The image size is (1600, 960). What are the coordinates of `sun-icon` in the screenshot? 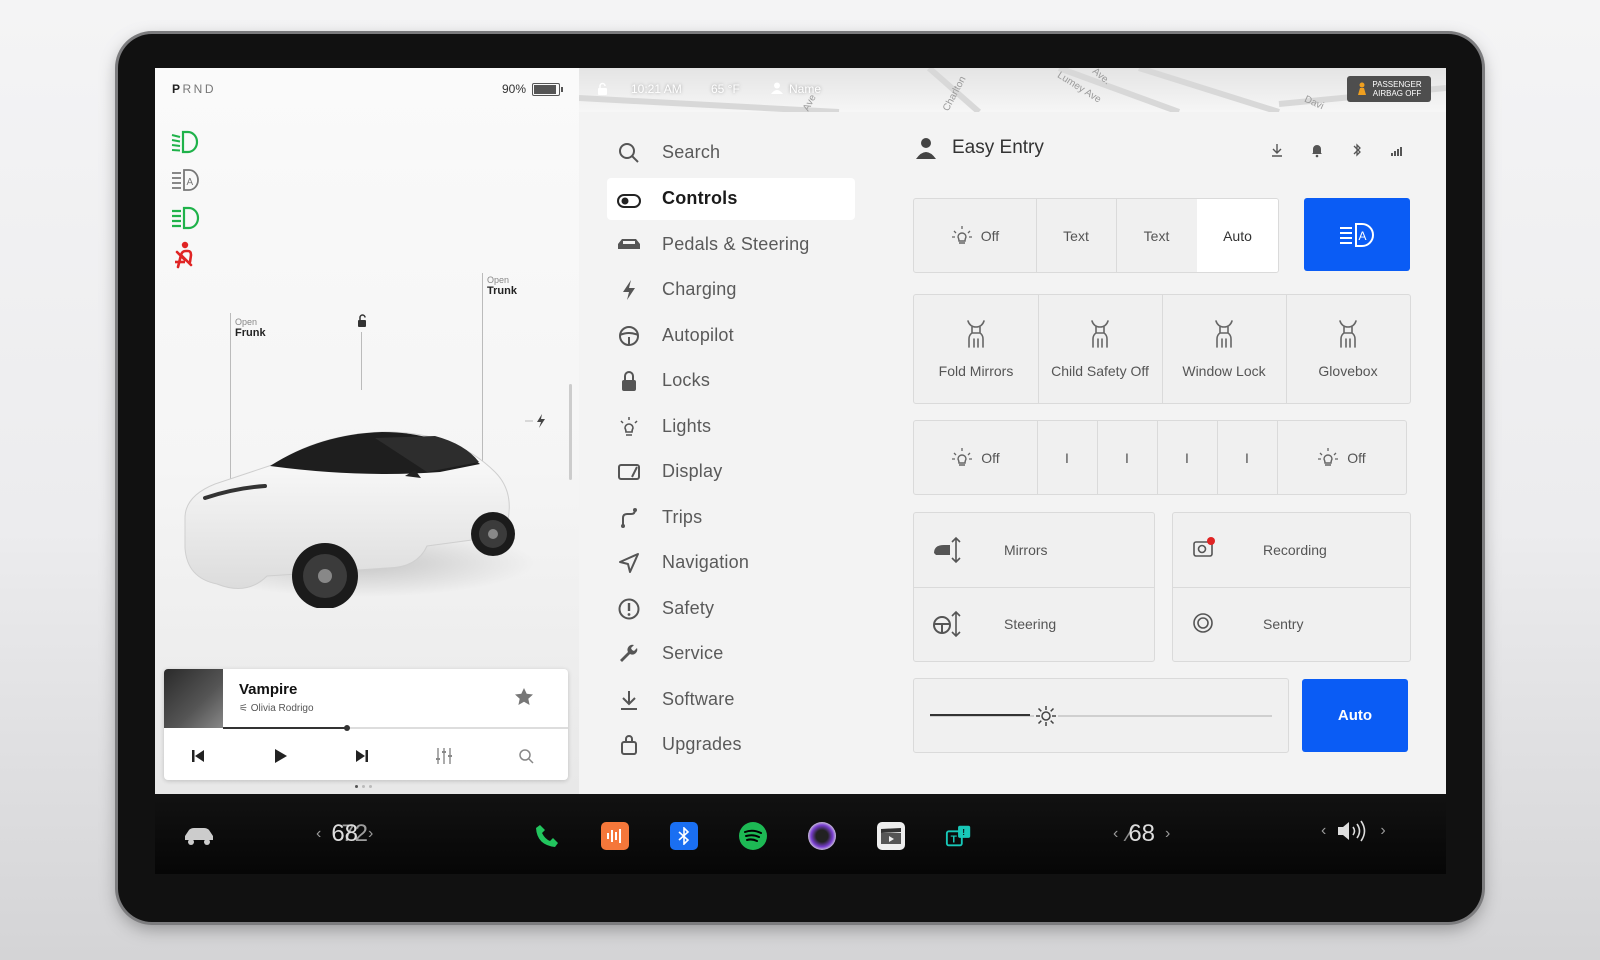 It's located at (1046, 716).